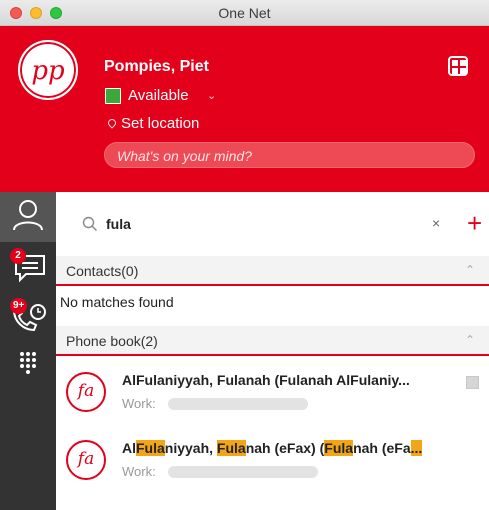 The image size is (489, 510). I want to click on sidebar-item-calls: 9+, so click(28, 317).